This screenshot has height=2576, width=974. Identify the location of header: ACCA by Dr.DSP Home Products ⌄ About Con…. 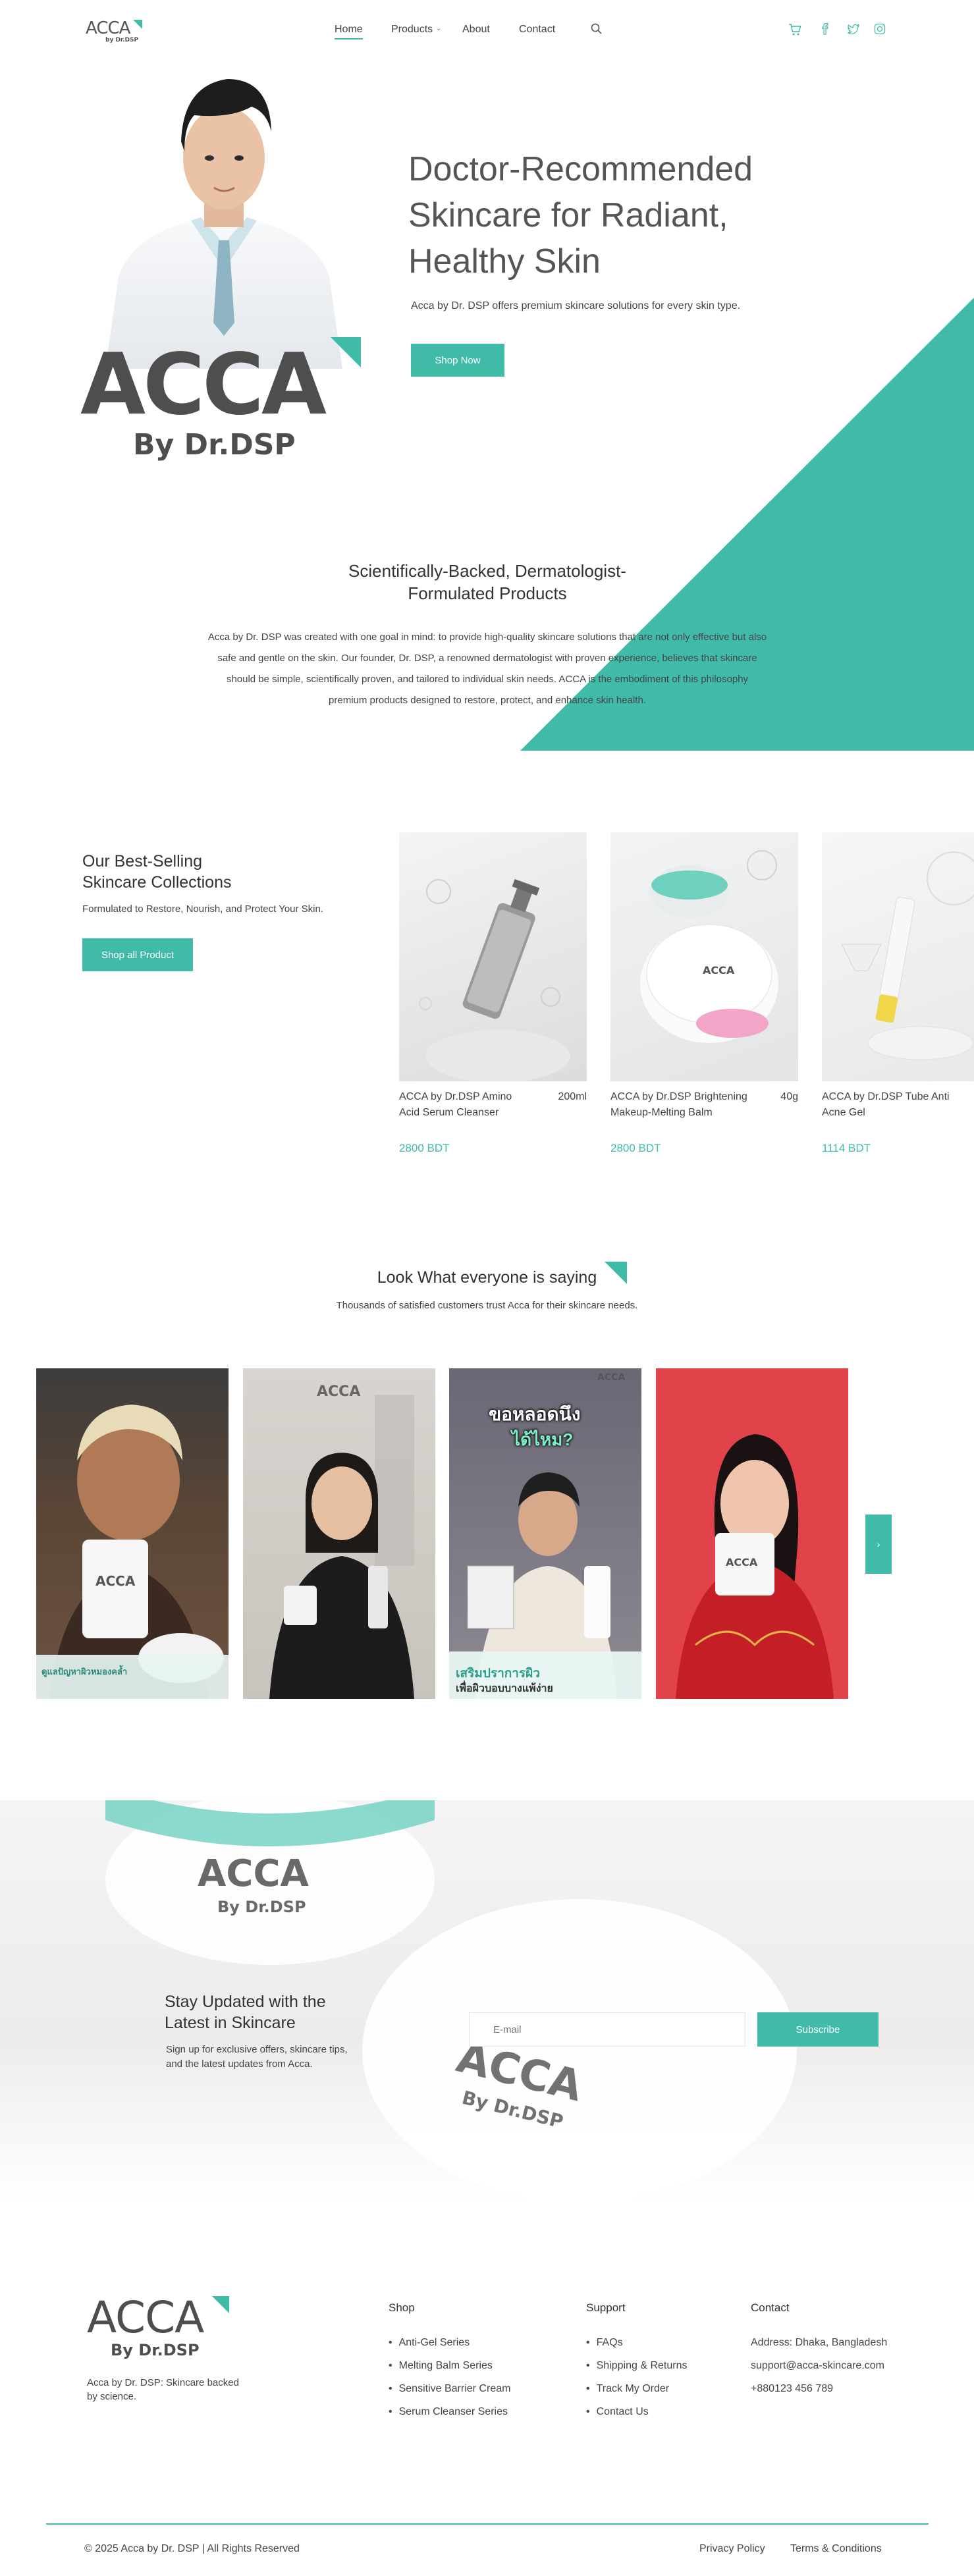
(487, 29).